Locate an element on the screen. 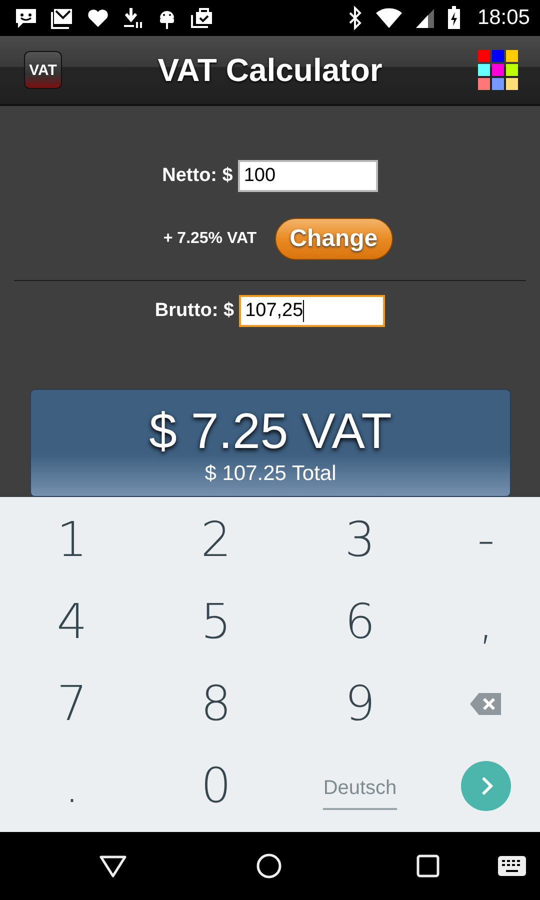 This screenshot has width=540, height=900. color-grid-icon is located at coordinates (498, 70).